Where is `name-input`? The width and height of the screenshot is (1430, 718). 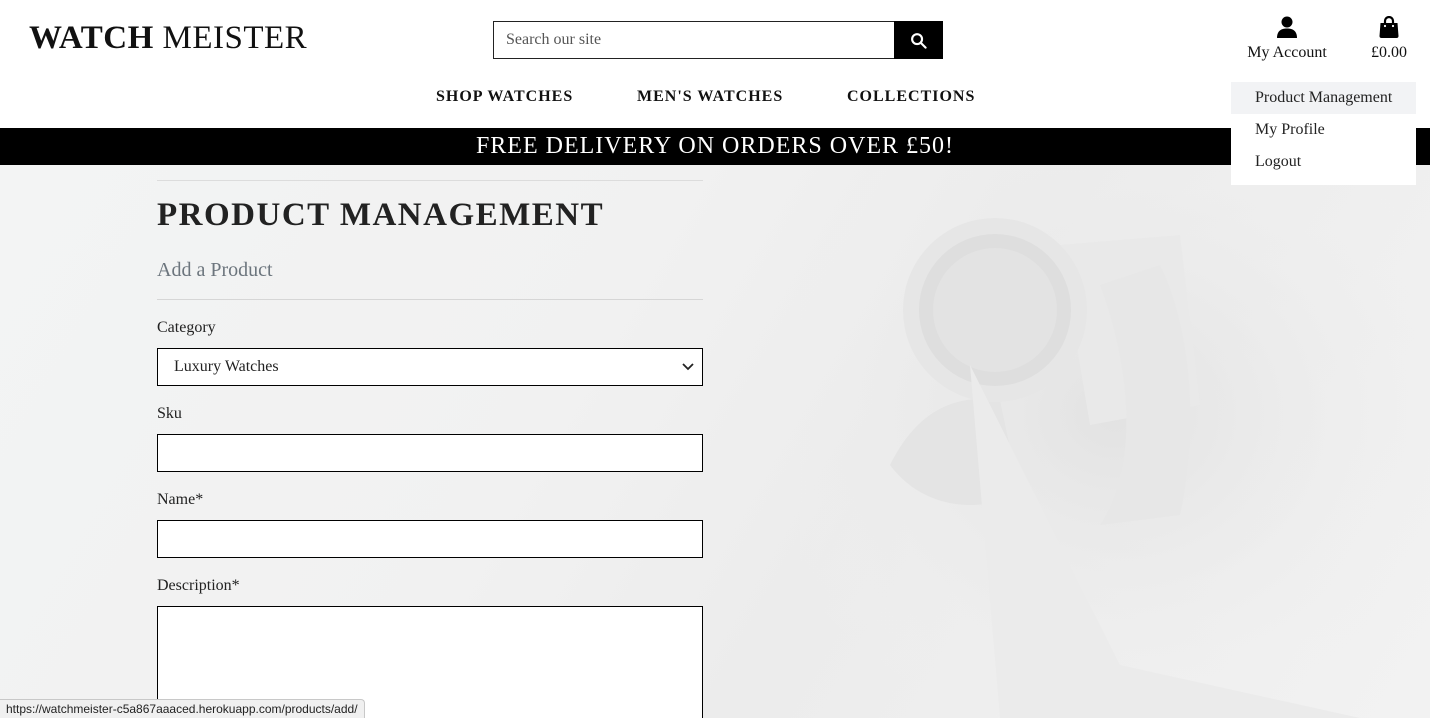
name-input is located at coordinates (430, 539).